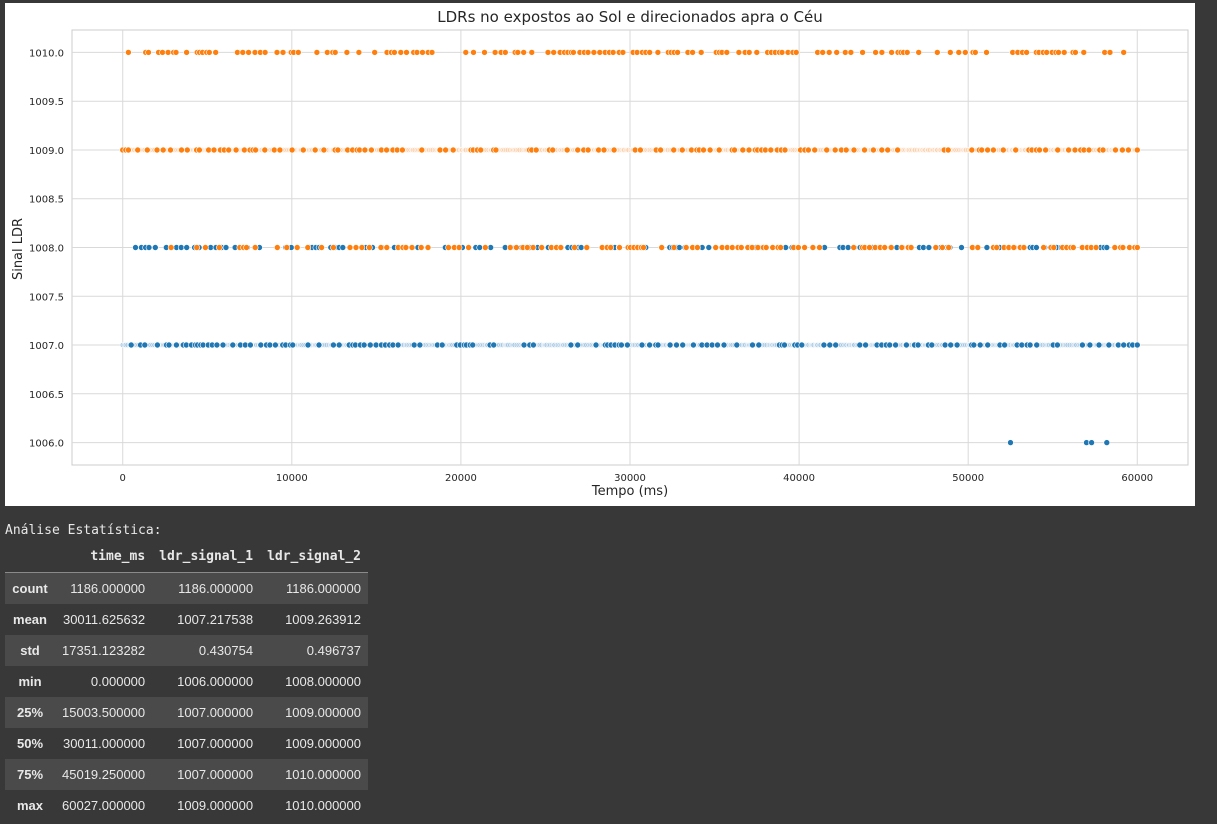 This screenshot has width=1217, height=824. What do you see at coordinates (323, 743) in the screenshot?
I see `cell-ldr2: 1009.000000` at bounding box center [323, 743].